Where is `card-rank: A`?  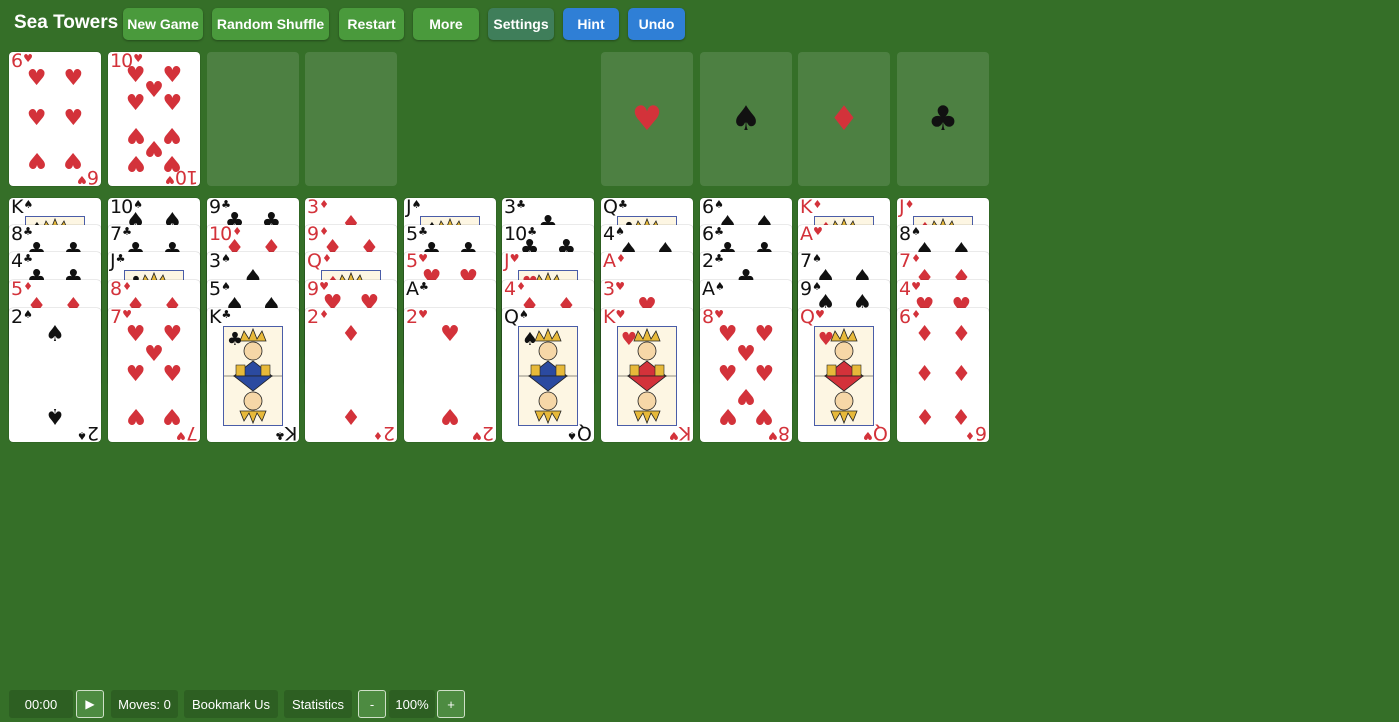 card-rank: A is located at coordinates (806, 235).